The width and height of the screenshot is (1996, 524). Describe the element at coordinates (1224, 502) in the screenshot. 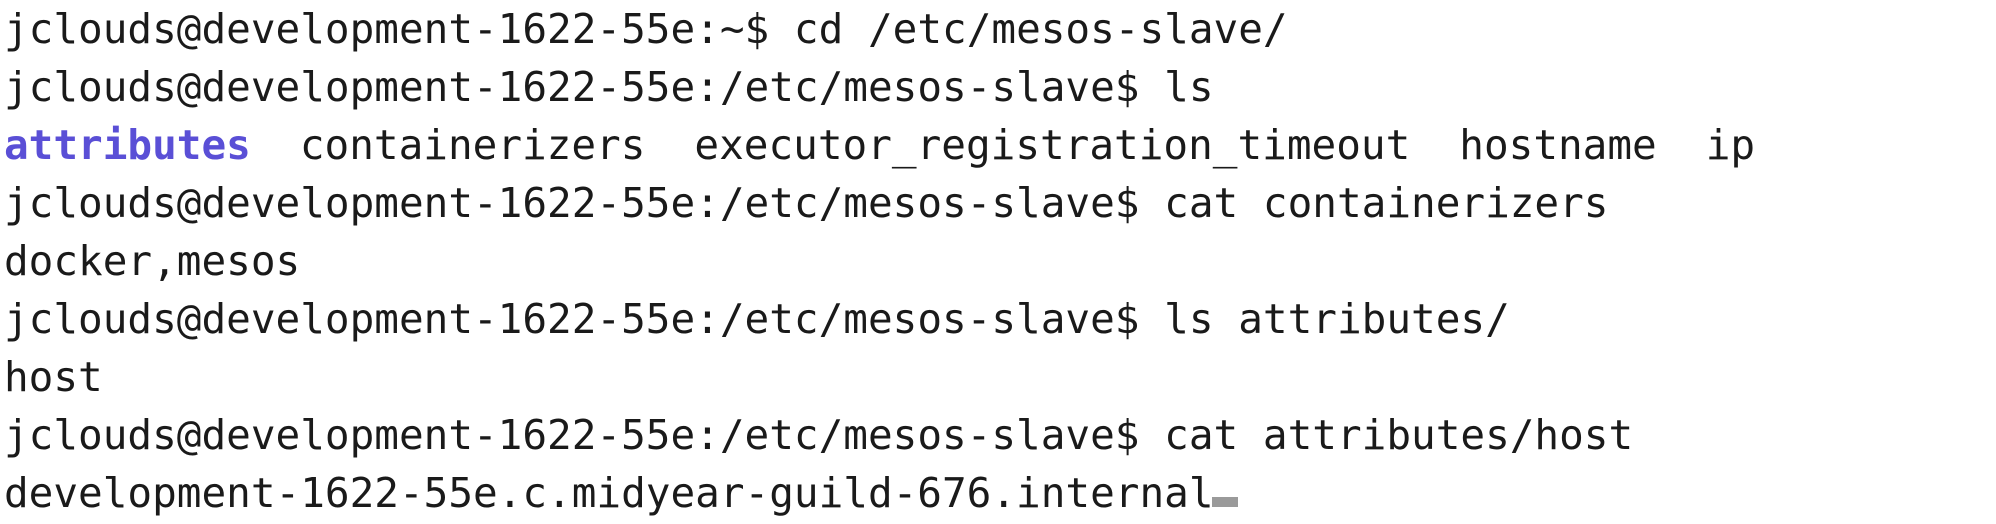

I see `text-cursor` at that location.